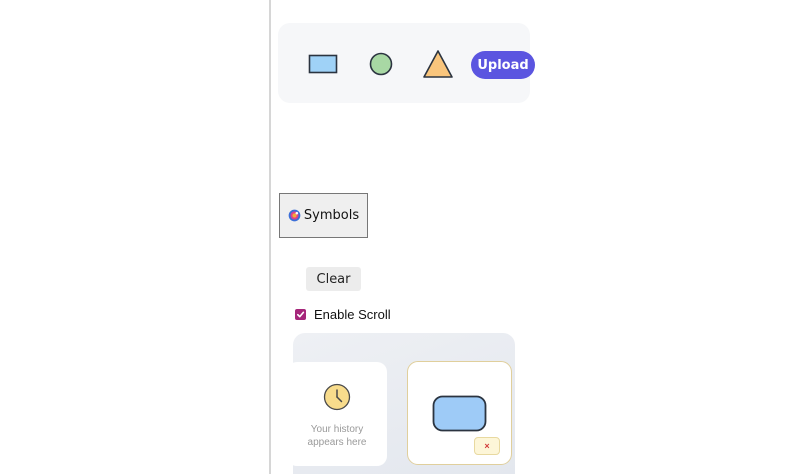 The height and width of the screenshot is (474, 806). Describe the element at coordinates (503, 65) in the screenshot. I see `upload-button: Upload` at that location.